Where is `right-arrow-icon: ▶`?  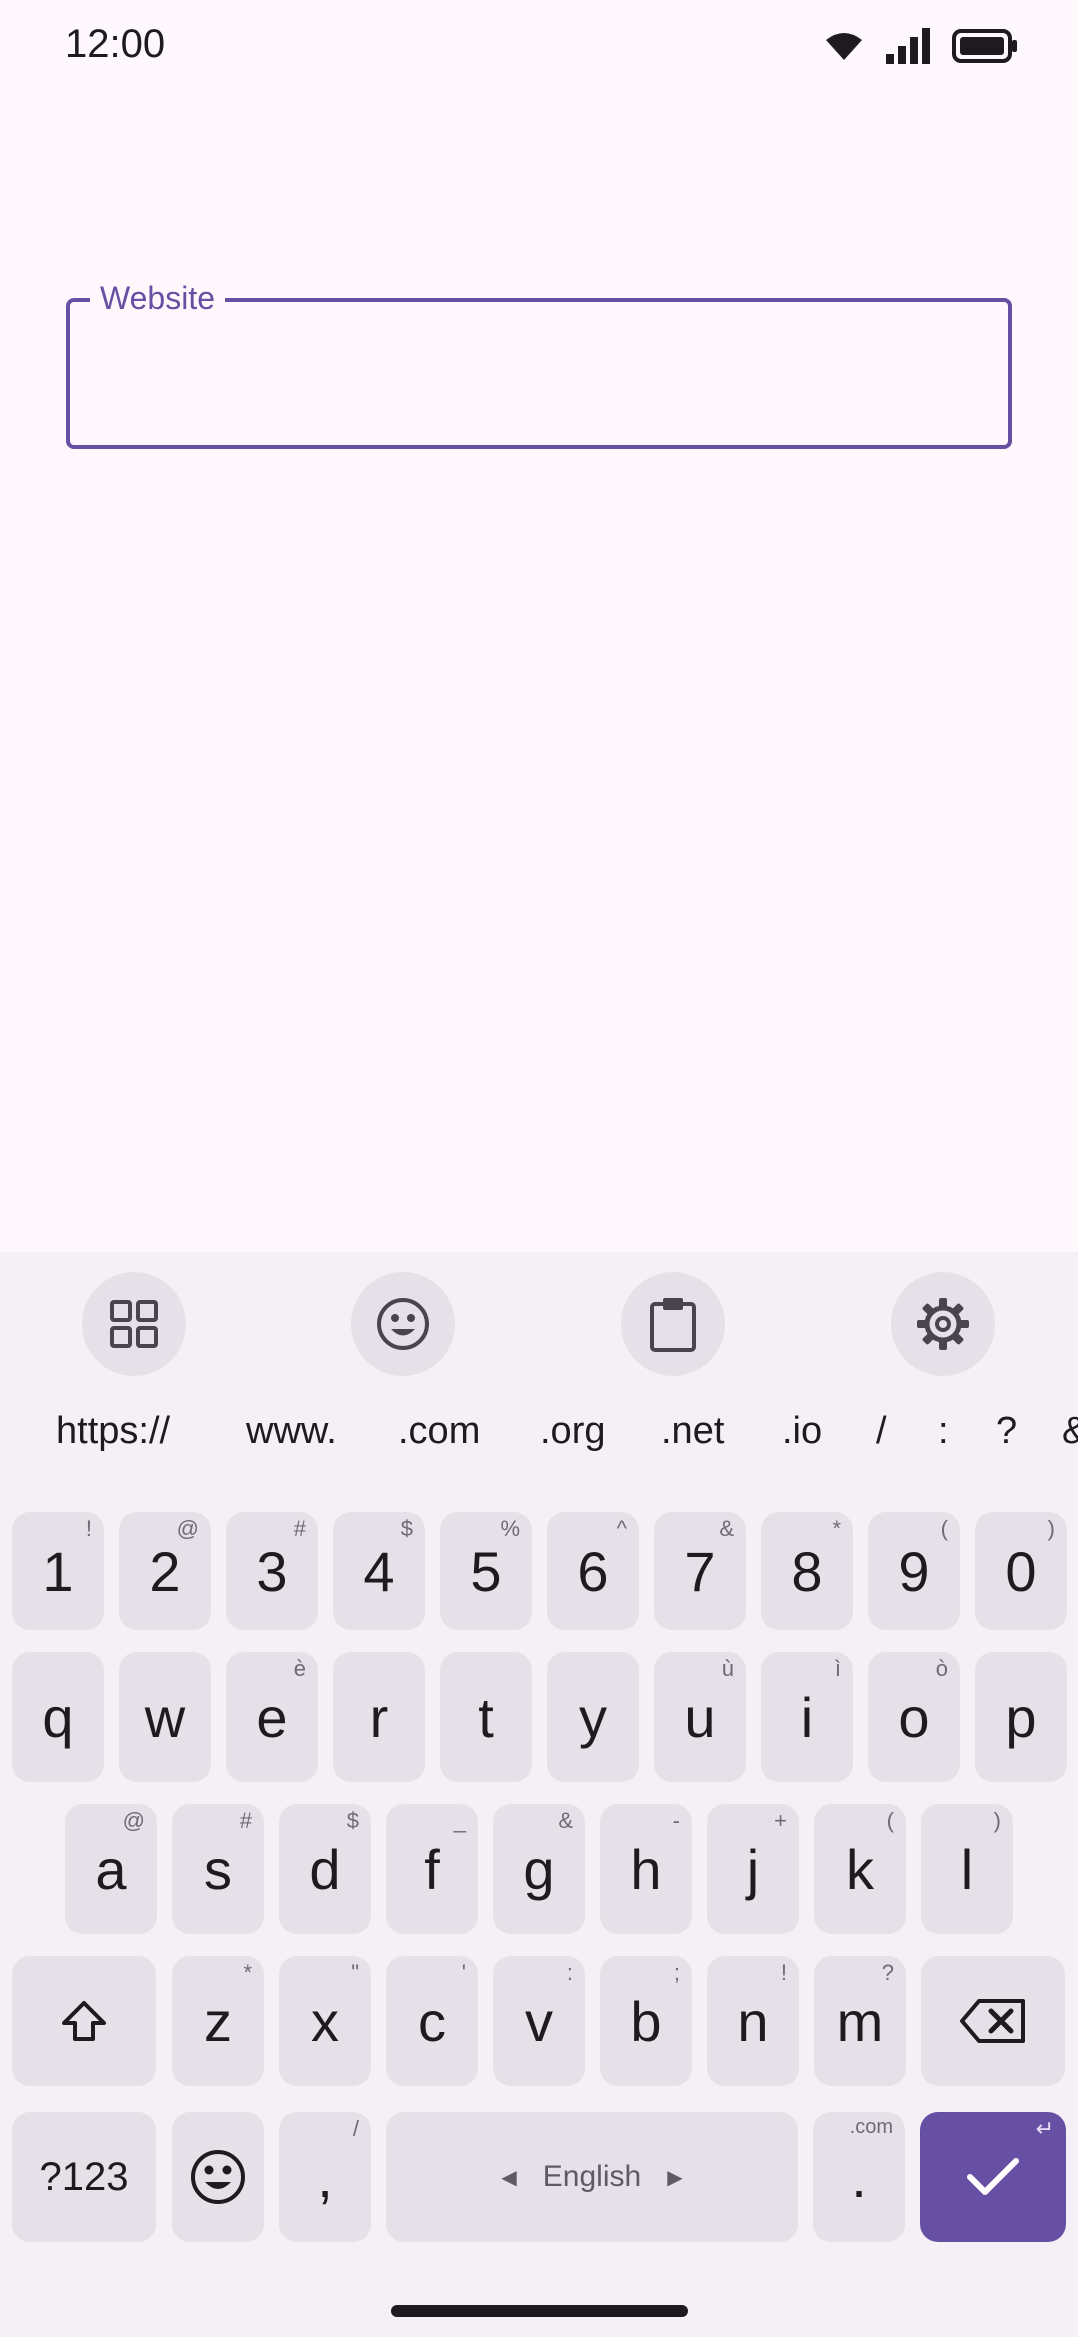 right-arrow-icon: ▶ is located at coordinates (675, 2177).